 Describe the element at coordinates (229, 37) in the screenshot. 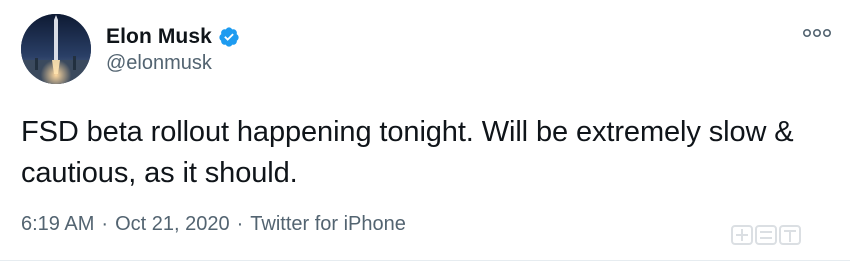

I see `verified-badge-icon` at that location.